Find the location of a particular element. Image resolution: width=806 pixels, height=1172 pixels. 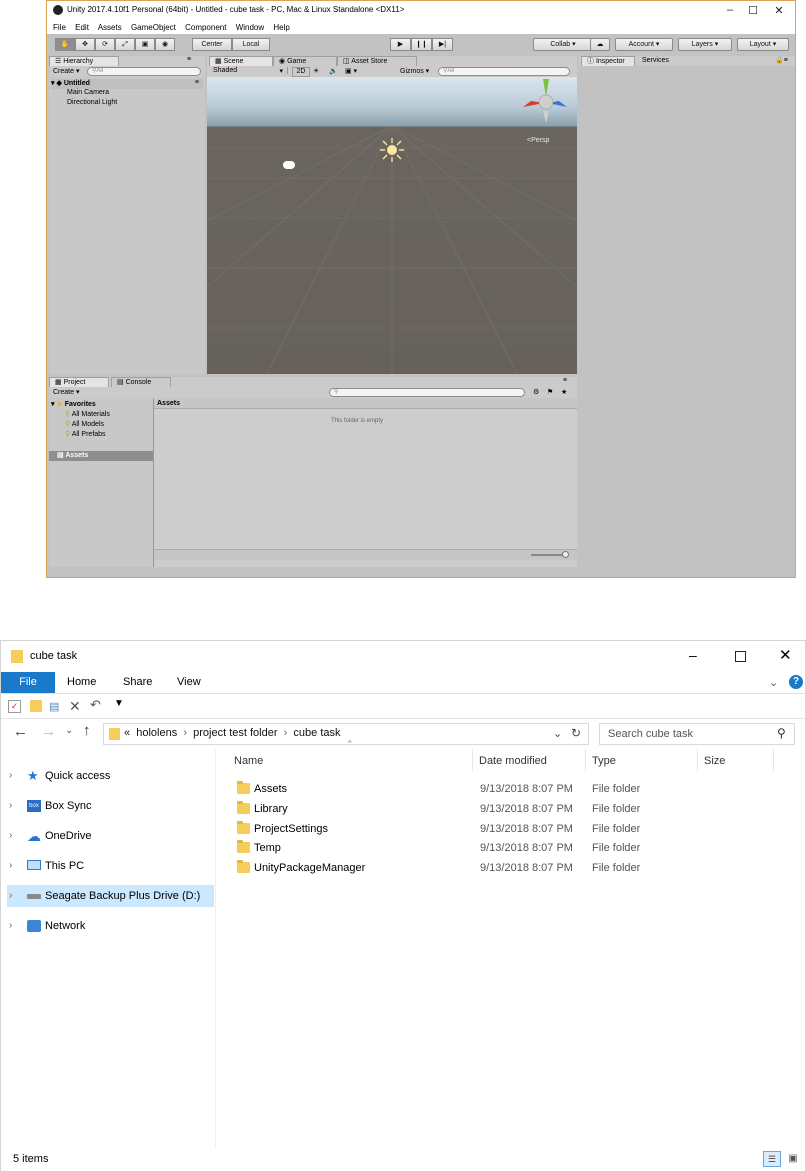

perspective-label: <Persp is located at coordinates (538, 140).